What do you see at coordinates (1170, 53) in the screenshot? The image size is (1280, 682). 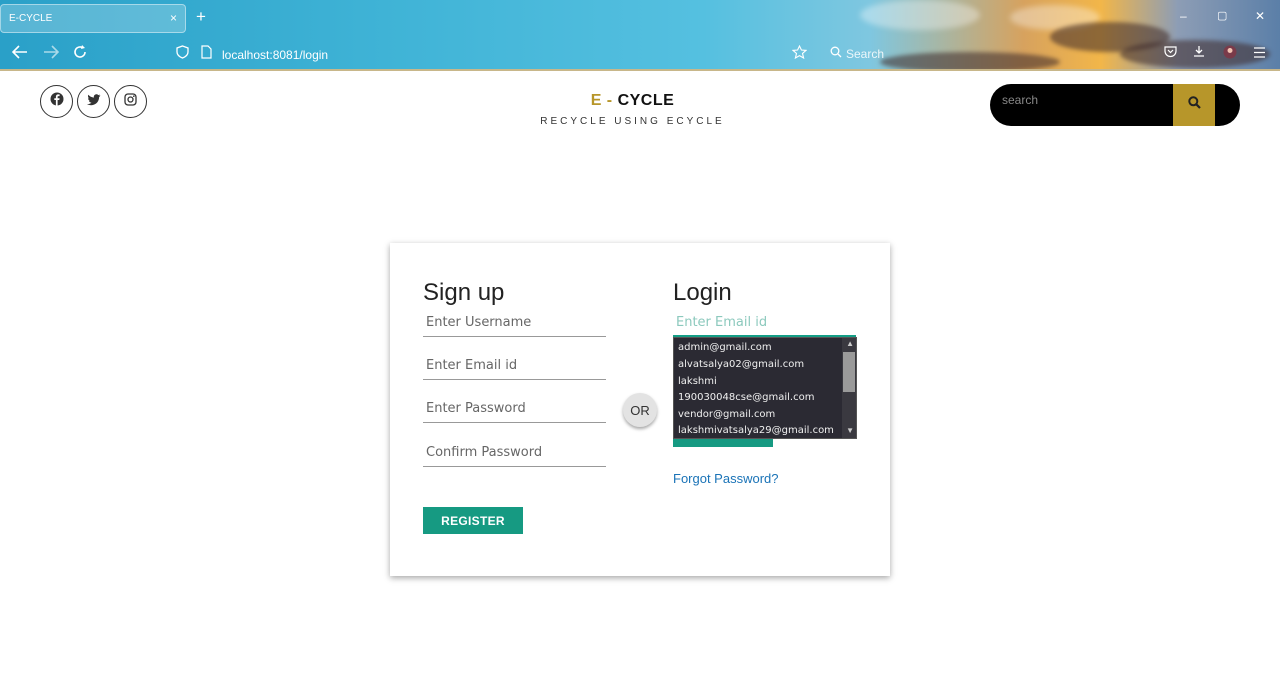 I see `pocket-icon` at bounding box center [1170, 53].